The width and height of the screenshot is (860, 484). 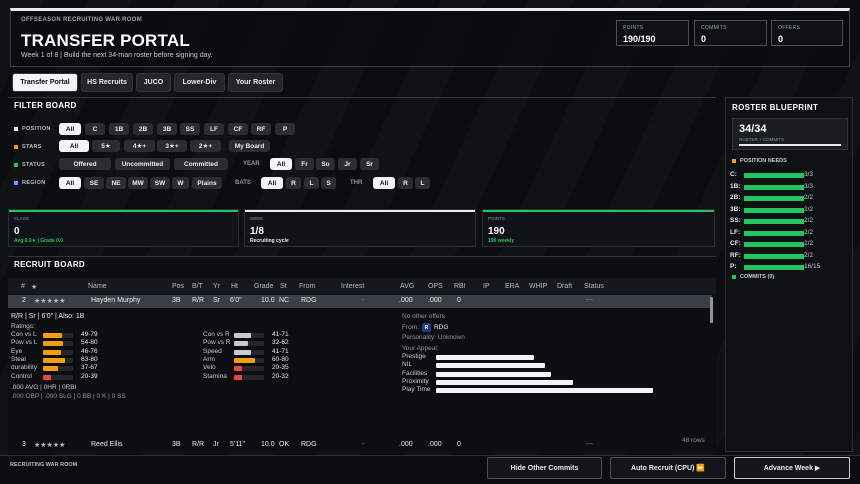 I want to click on status-option-committed: Committed, so click(x=201, y=164).